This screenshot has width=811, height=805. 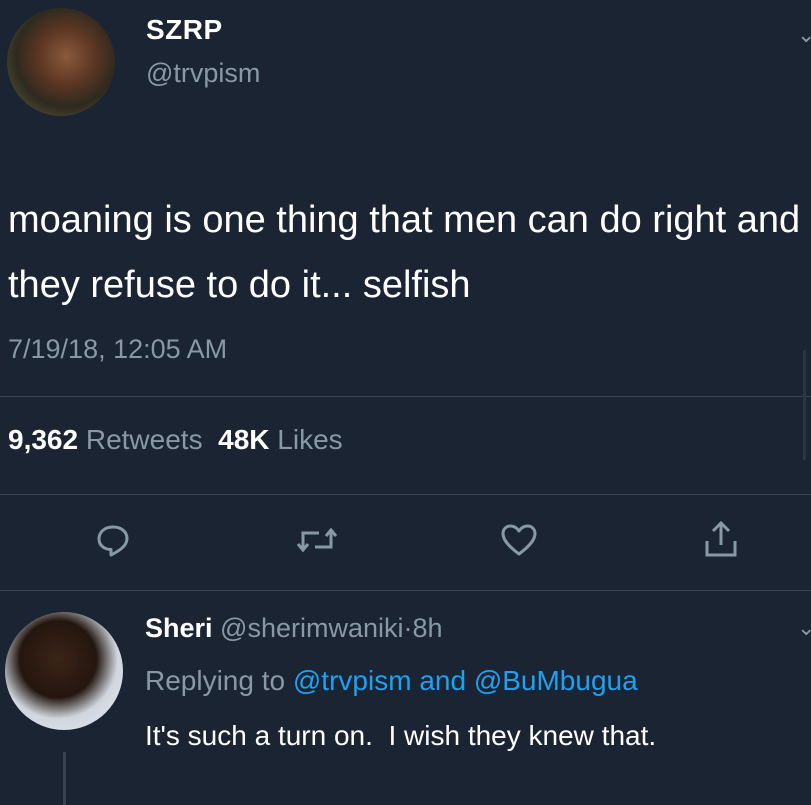 I want to click on reply-author-name: Sheri, so click(x=179, y=628).